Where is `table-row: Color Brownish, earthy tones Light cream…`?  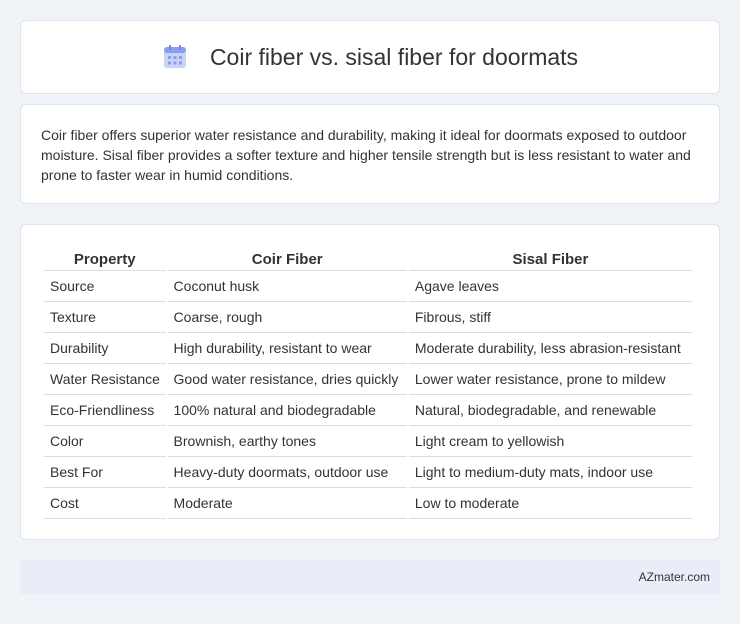 table-row: Color Brownish, earthy tones Light cream… is located at coordinates (368, 441).